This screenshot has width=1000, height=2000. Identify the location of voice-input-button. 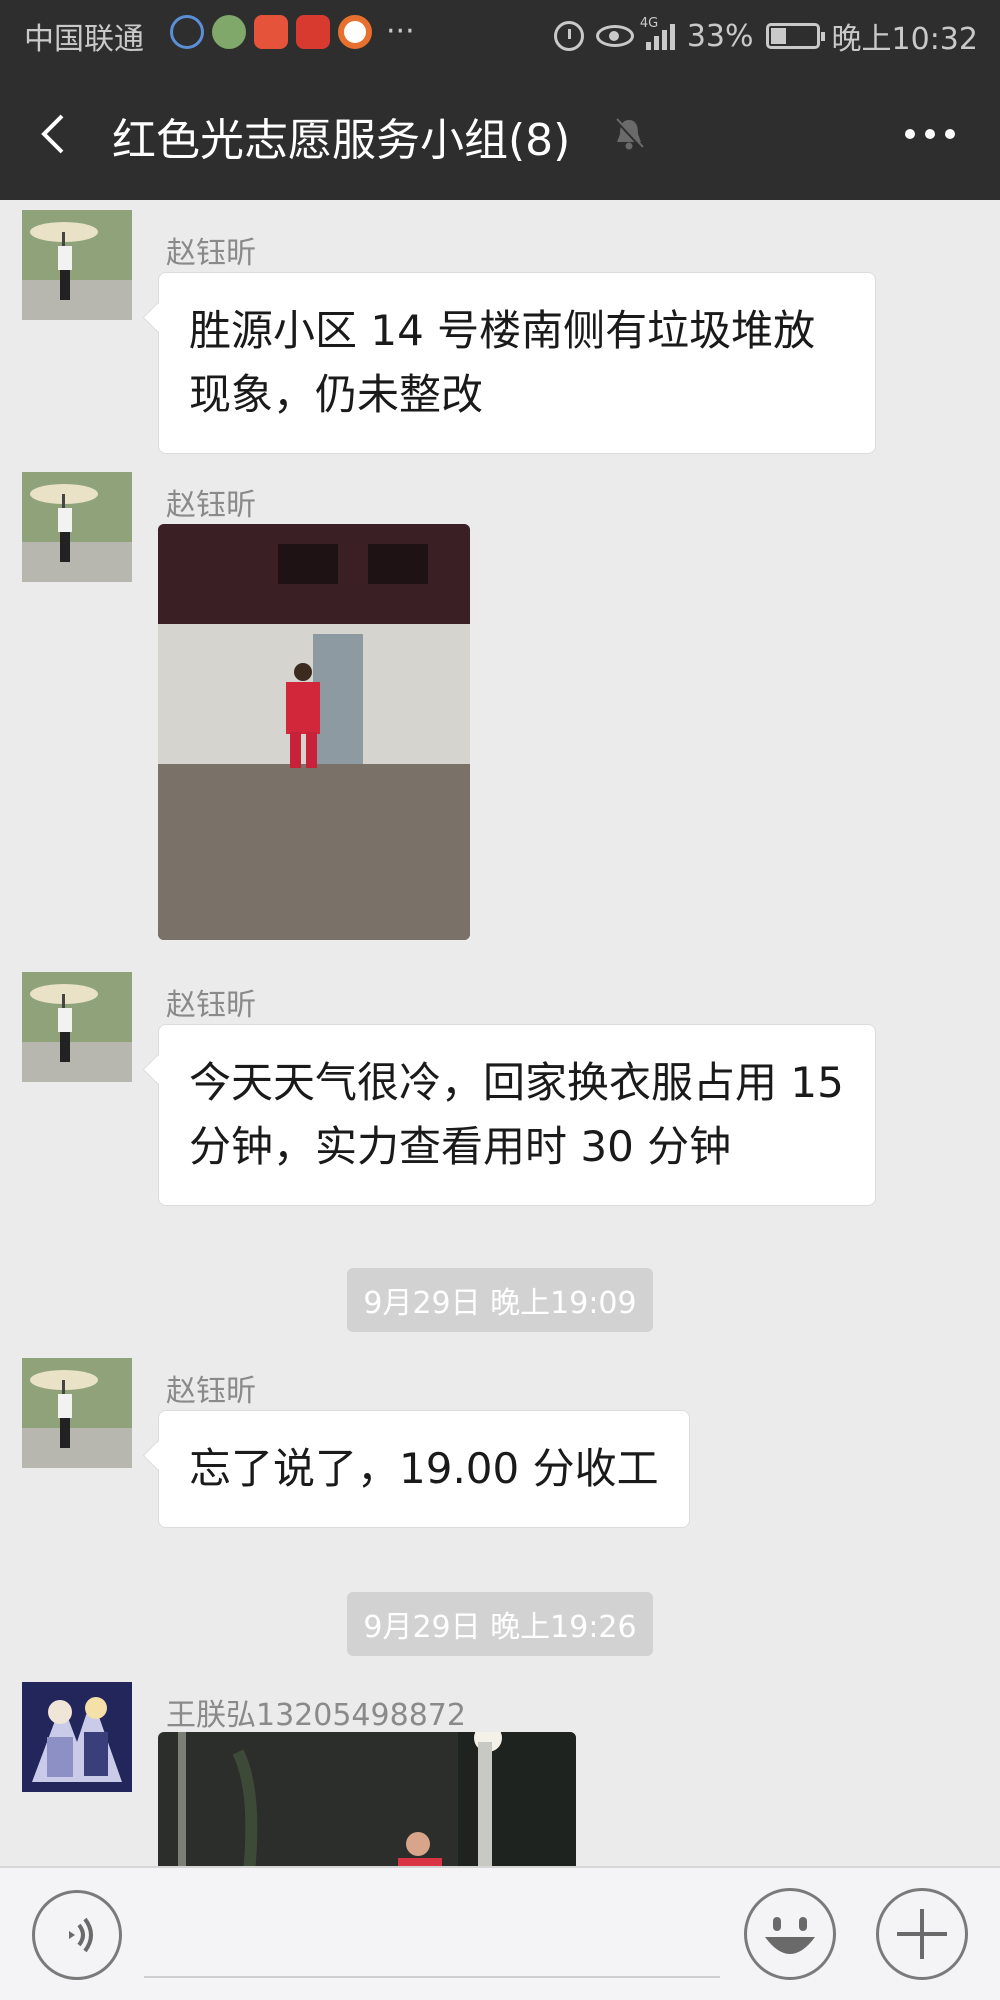
(77, 1935).